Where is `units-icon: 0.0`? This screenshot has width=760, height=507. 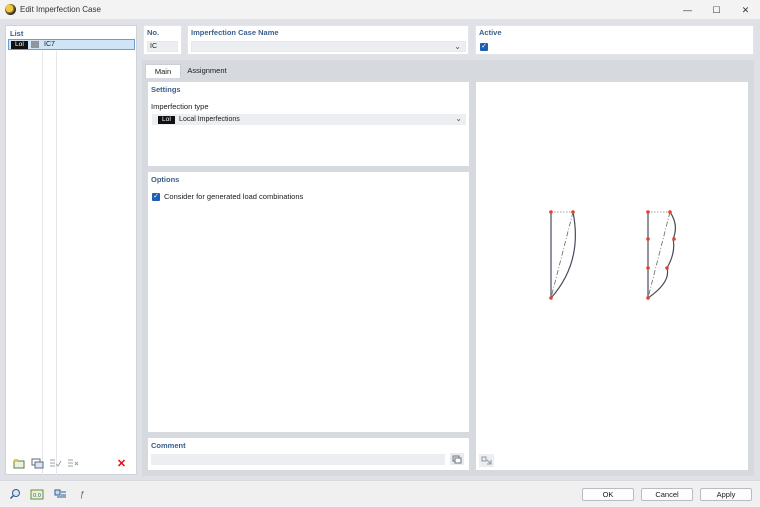 units-icon: 0.0 is located at coordinates (37, 494).